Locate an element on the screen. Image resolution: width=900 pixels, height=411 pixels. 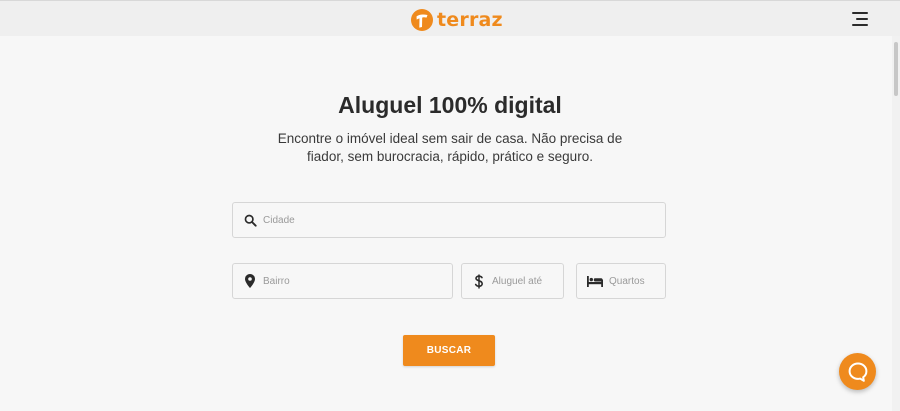
rooms-field is located at coordinates (621, 281).